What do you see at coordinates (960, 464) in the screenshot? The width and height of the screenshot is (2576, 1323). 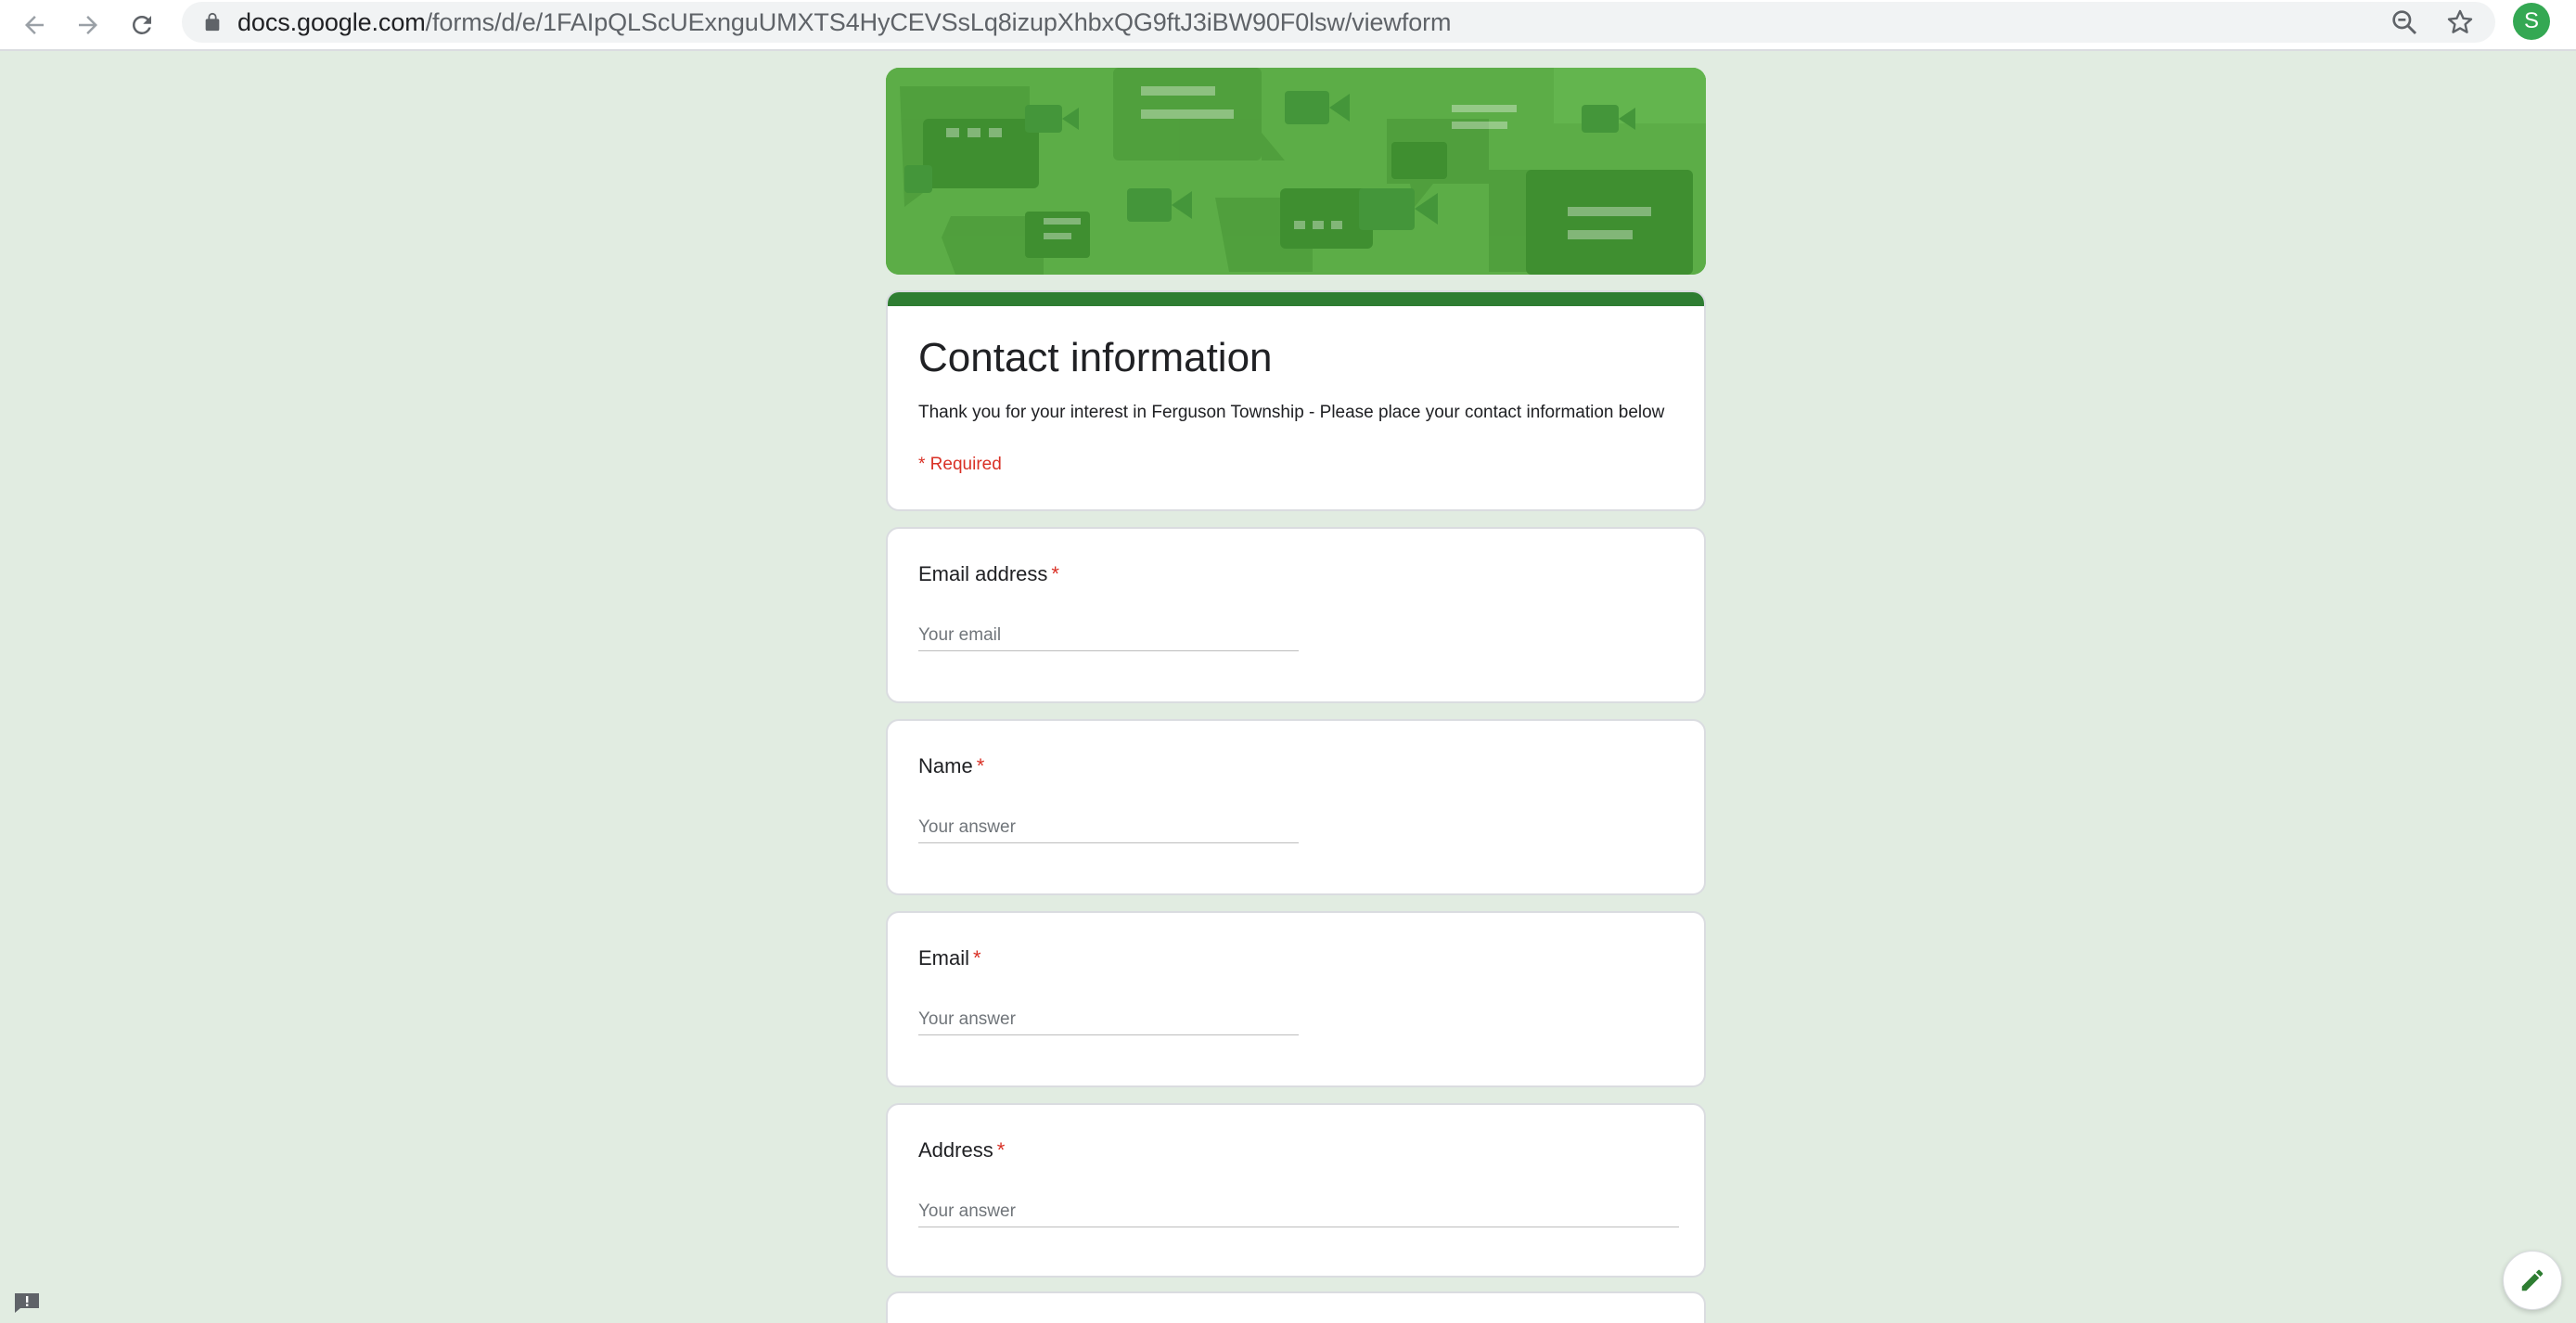 I see `required-note: * Required` at bounding box center [960, 464].